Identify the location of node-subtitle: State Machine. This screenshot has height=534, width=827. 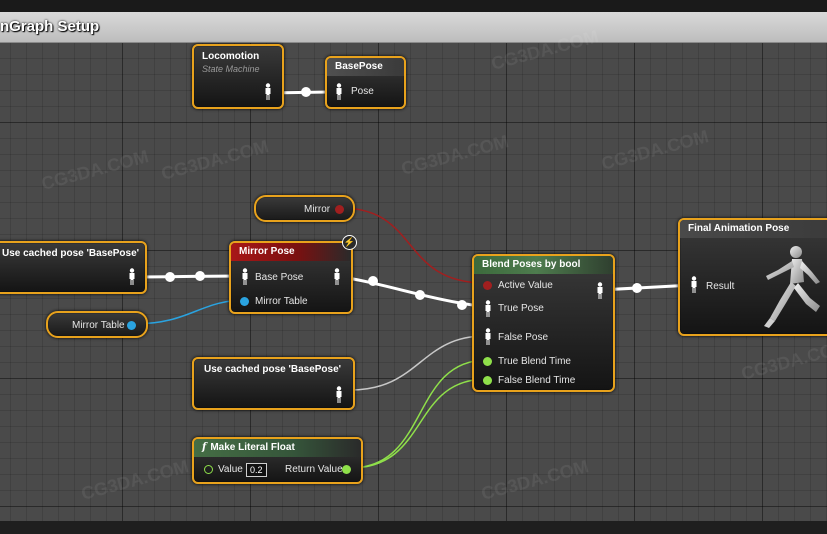
(231, 69).